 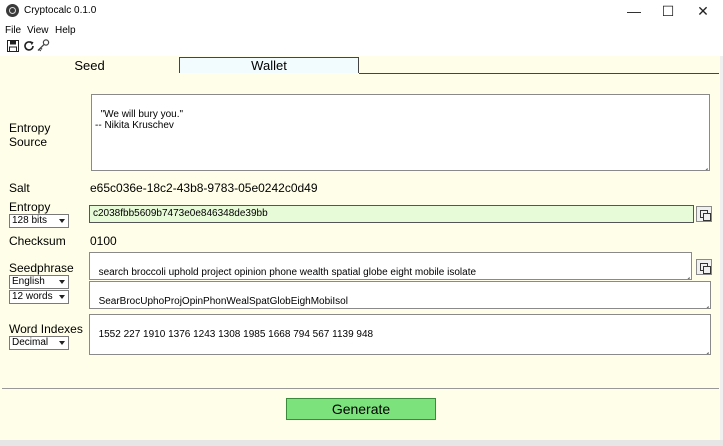 I want to click on menu-help: Help, so click(x=65, y=30).